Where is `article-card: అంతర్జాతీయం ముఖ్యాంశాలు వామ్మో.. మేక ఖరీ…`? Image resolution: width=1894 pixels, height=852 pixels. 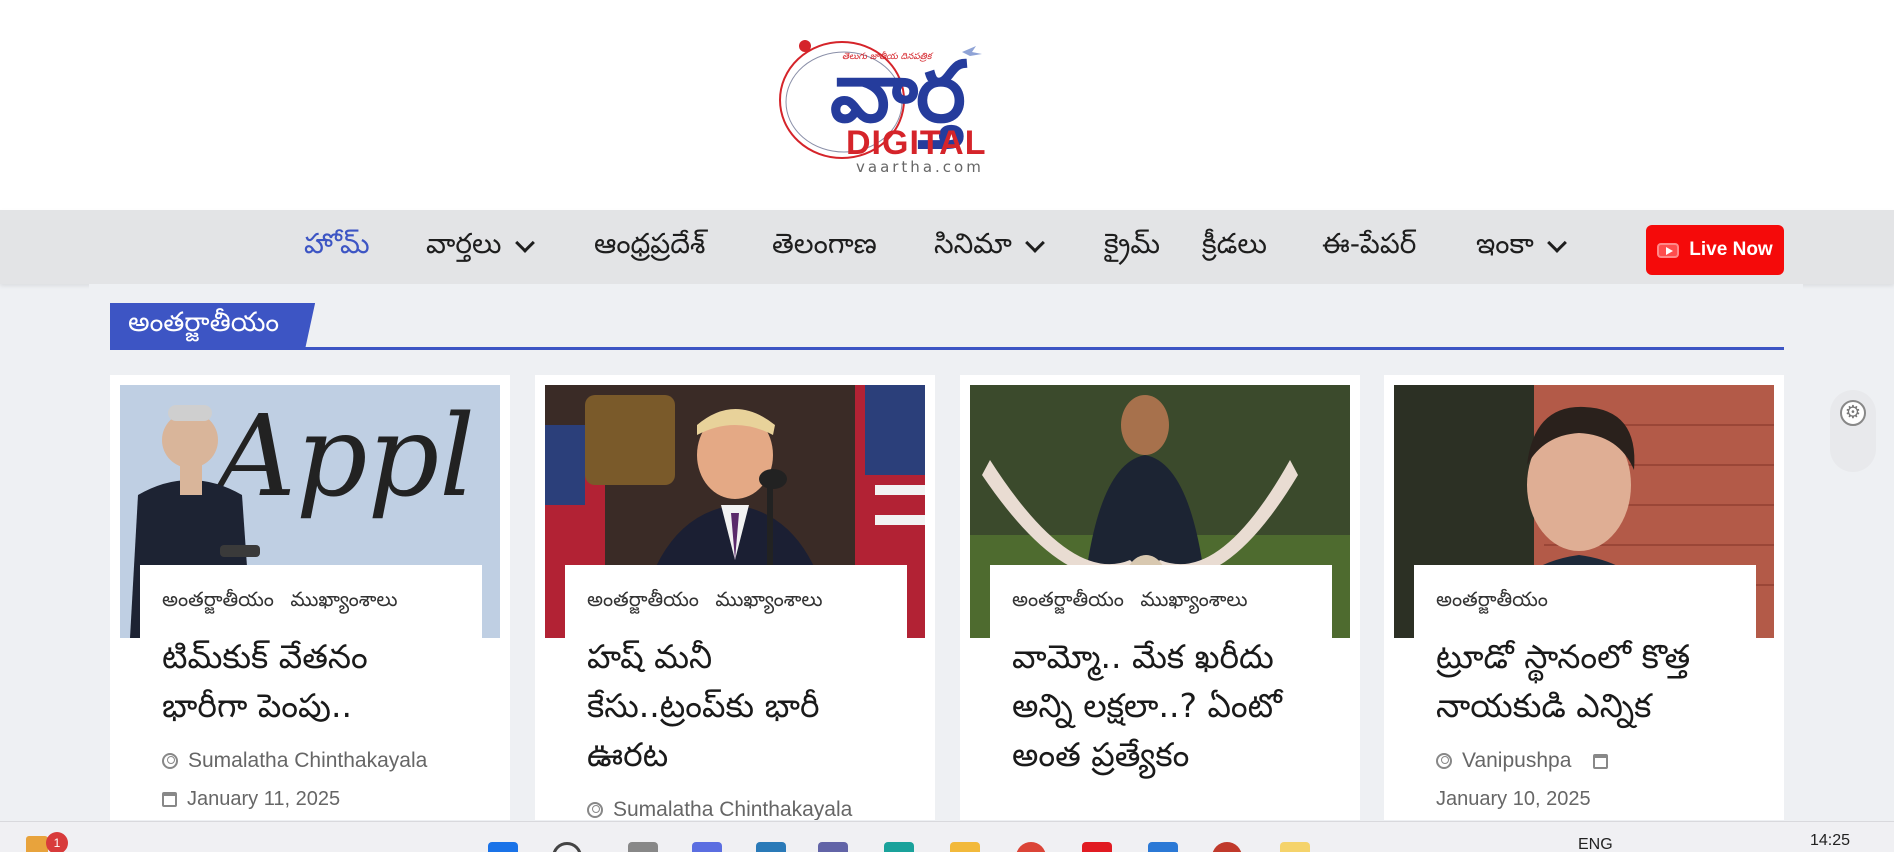
article-card: అంతర్జాతీయం ముఖ్యాంశాలు వామ్మో.. మేక ఖరీ… is located at coordinates (1160, 597).